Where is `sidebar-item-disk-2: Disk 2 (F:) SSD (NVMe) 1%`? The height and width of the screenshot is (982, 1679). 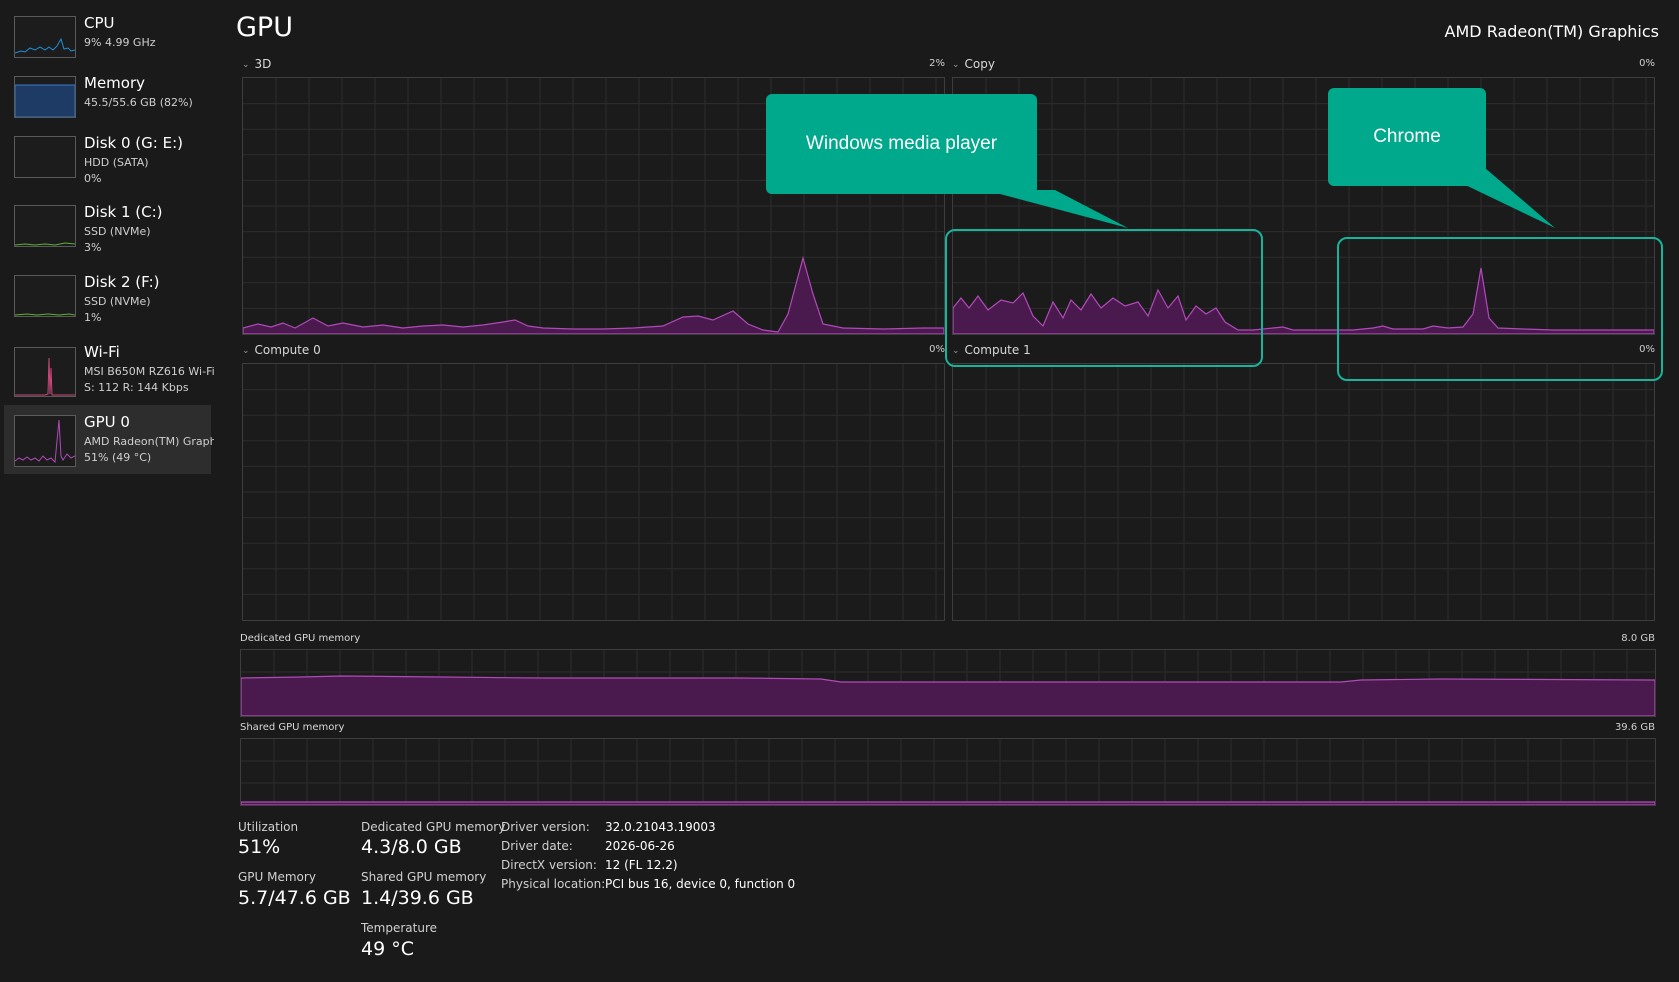
sidebar-item-disk-2: Disk 2 (F:) SSD (NVMe) 1% is located at coordinates (107, 307).